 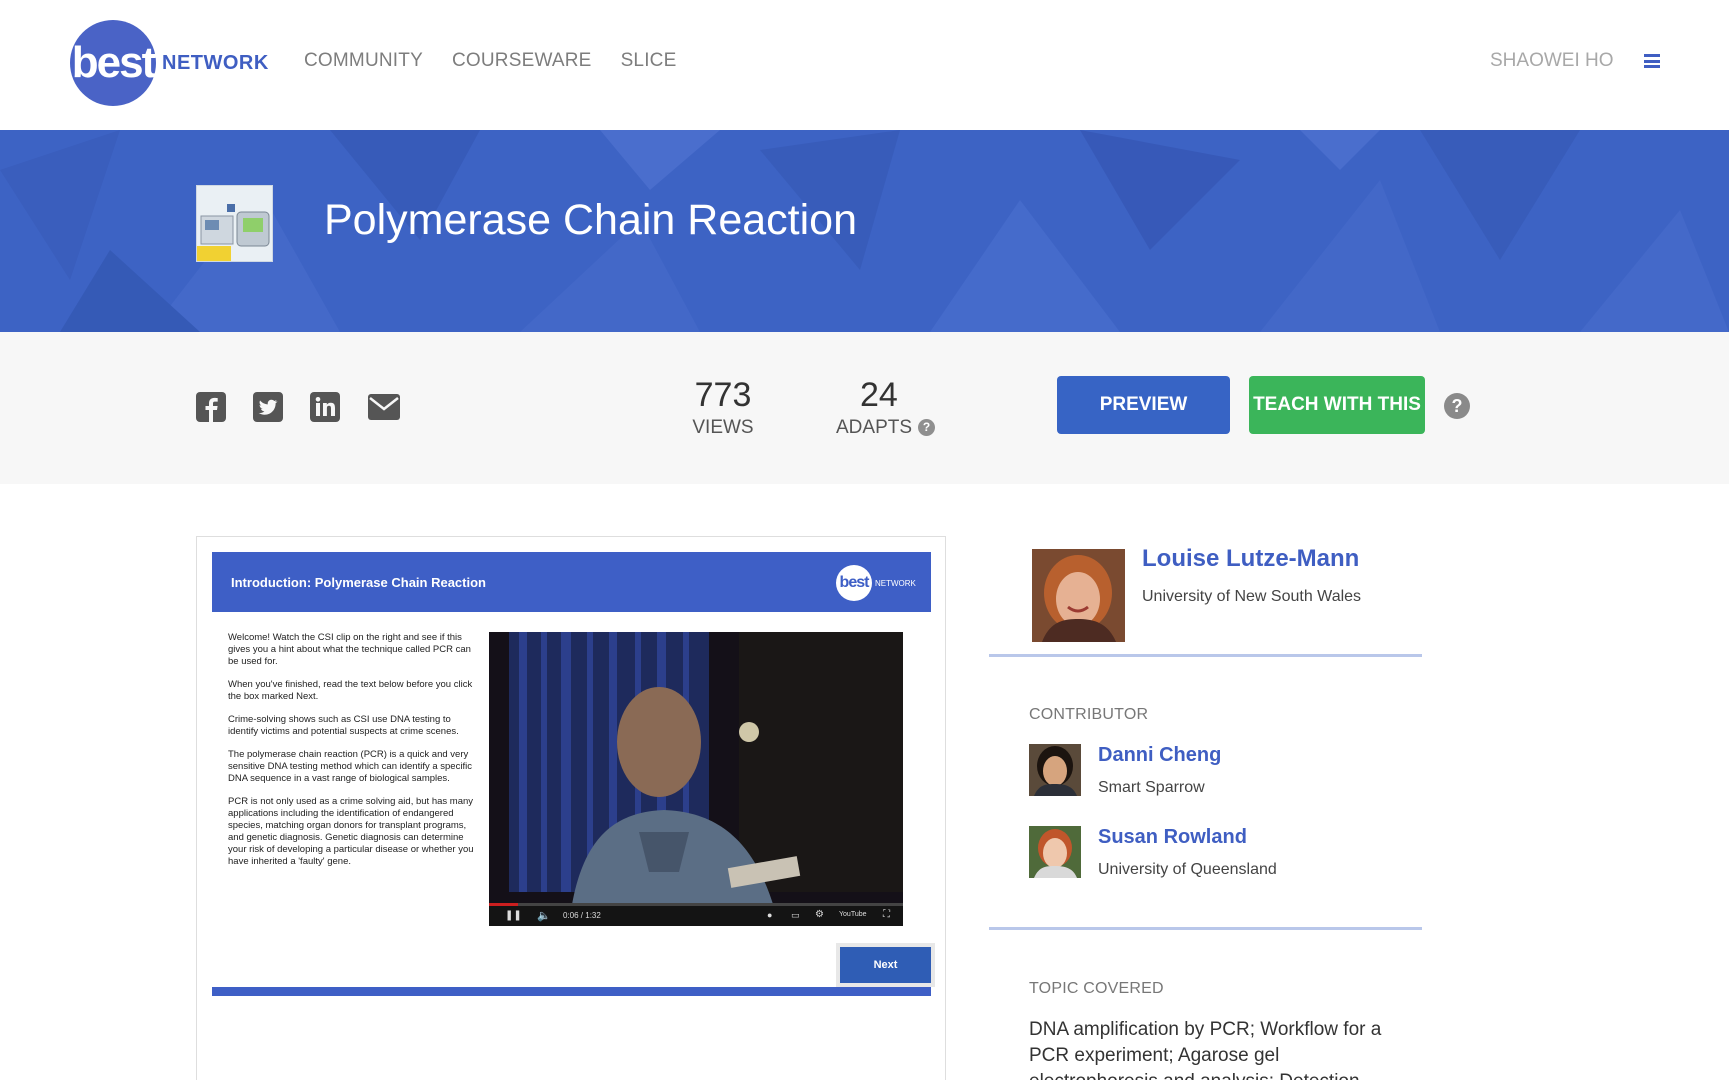 I want to click on slide-logo-mark: best, so click(x=854, y=583).